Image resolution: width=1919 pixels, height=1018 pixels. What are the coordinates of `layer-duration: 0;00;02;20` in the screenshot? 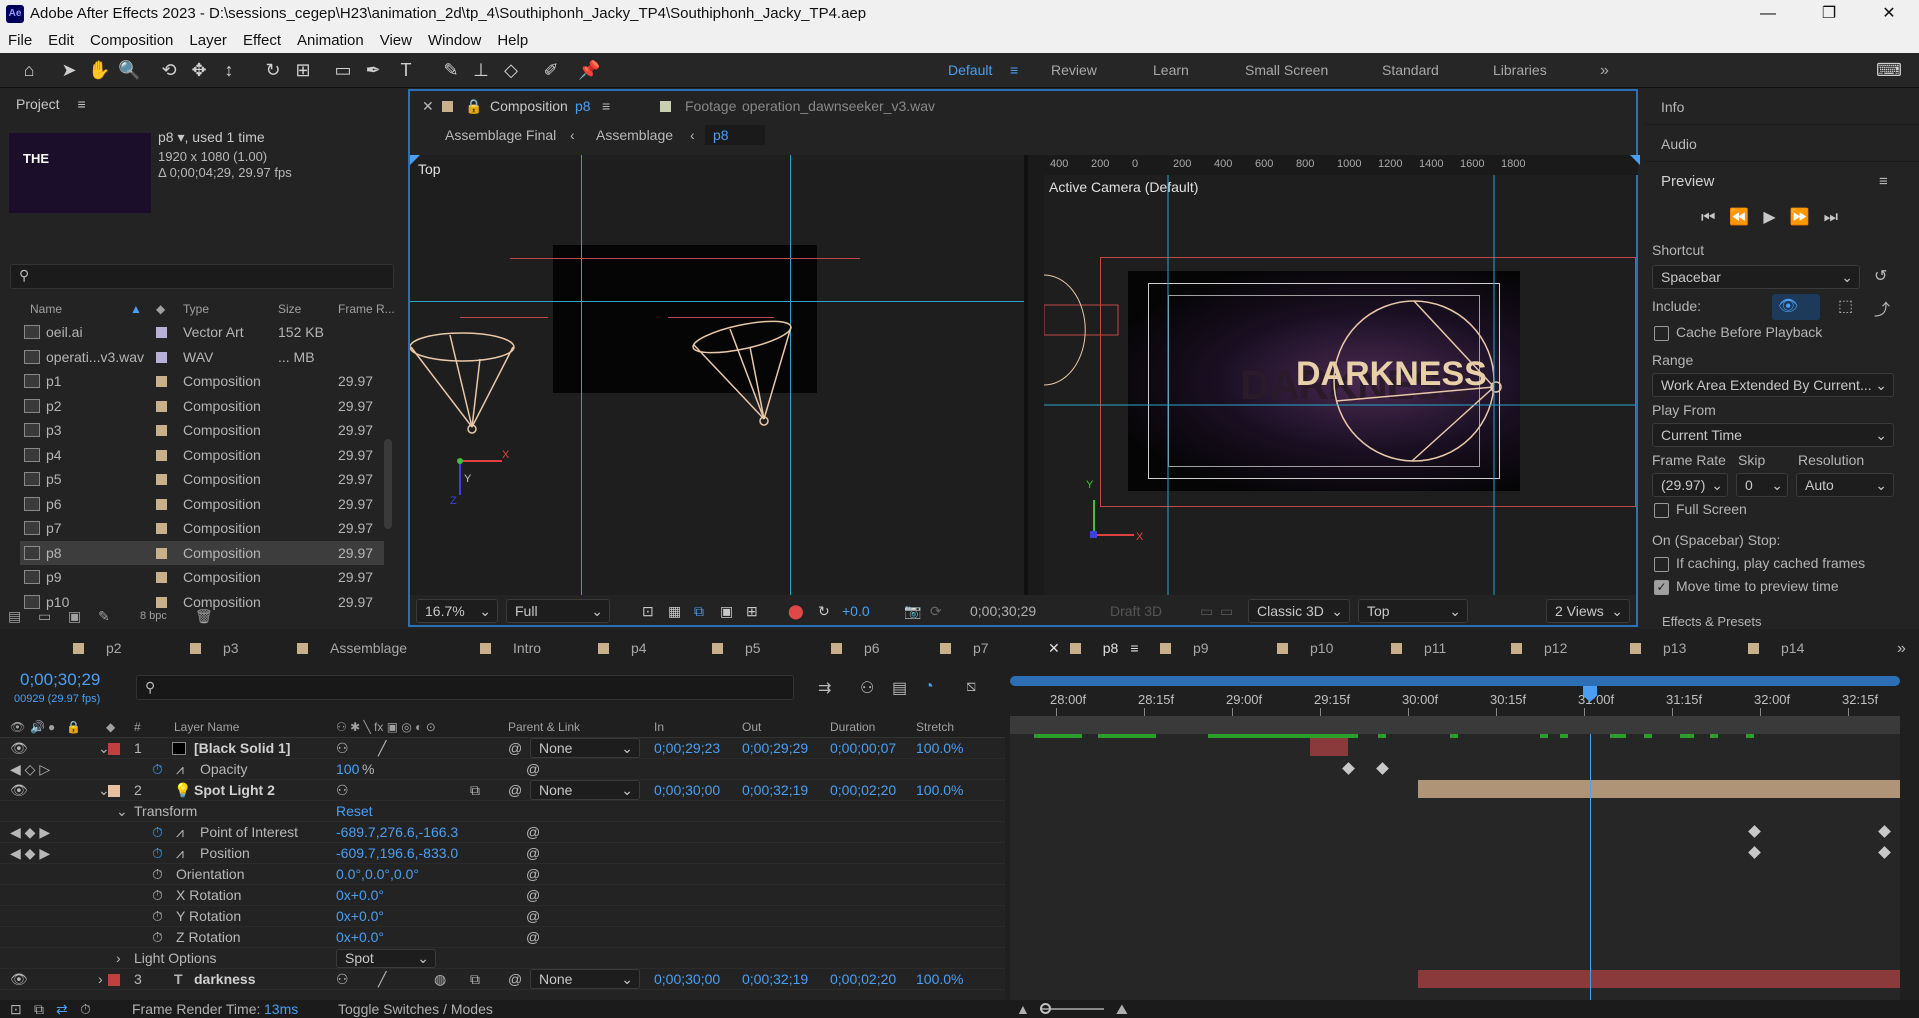 It's located at (863, 790).